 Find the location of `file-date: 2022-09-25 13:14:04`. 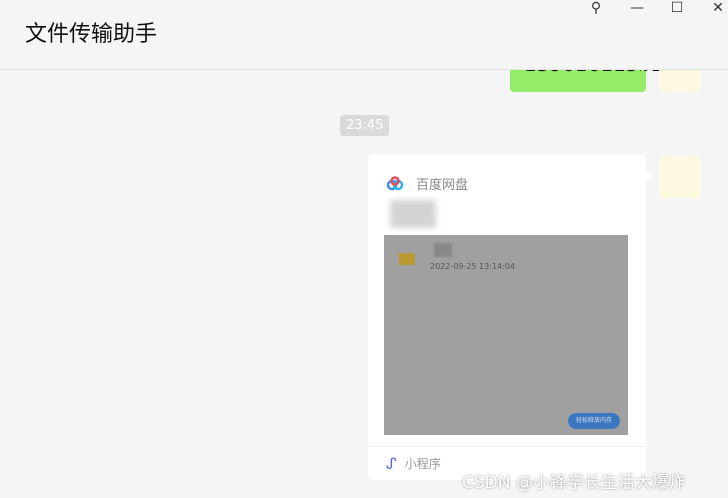

file-date: 2022-09-25 13:14:04 is located at coordinates (472, 266).